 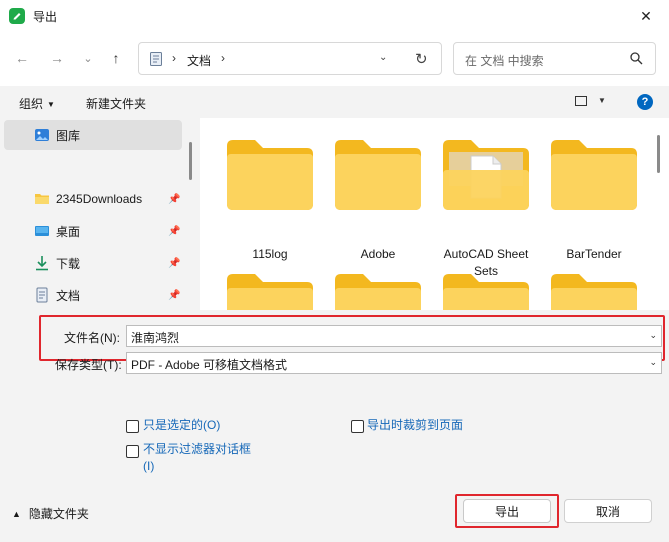 I want to click on hide-folders-toggle: ▲ 隐藏文件夹, so click(x=50, y=513).